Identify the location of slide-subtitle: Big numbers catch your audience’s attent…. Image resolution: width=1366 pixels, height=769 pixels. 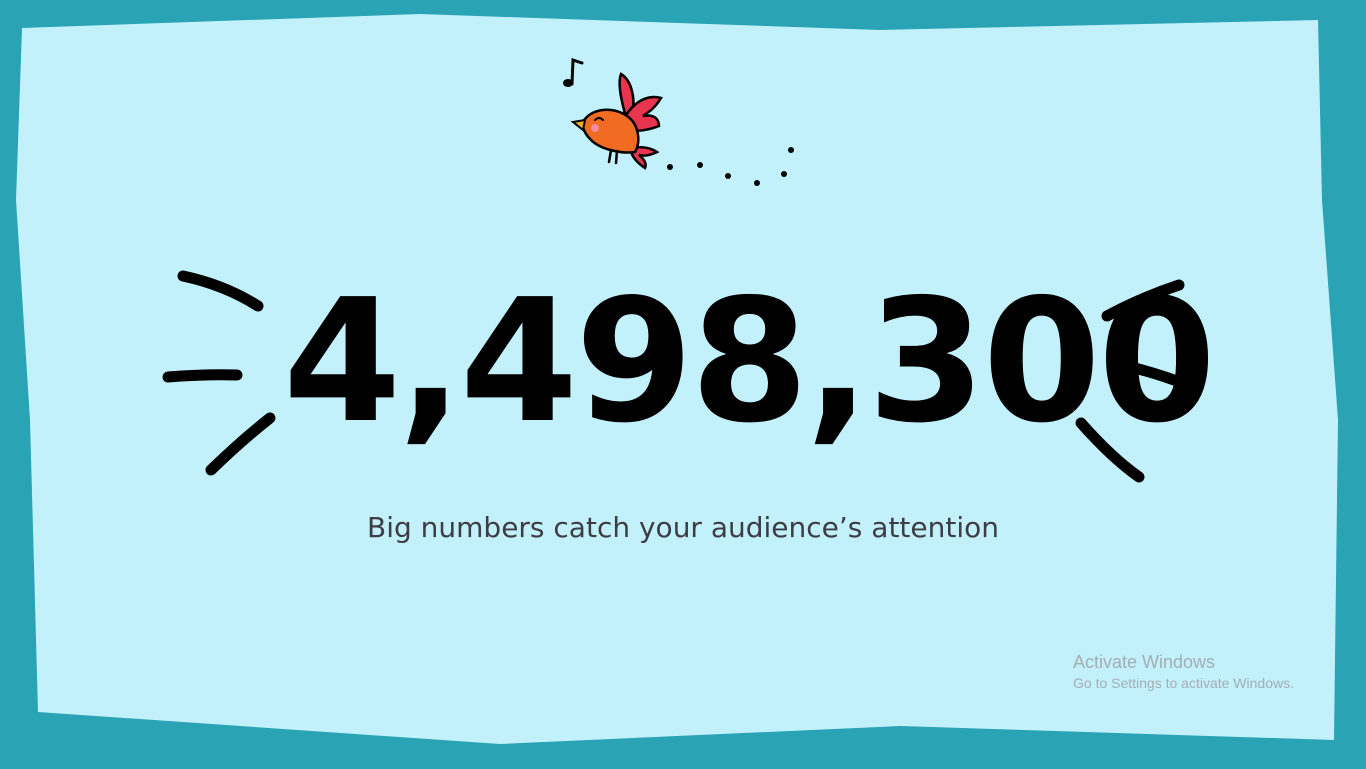
(683, 527).